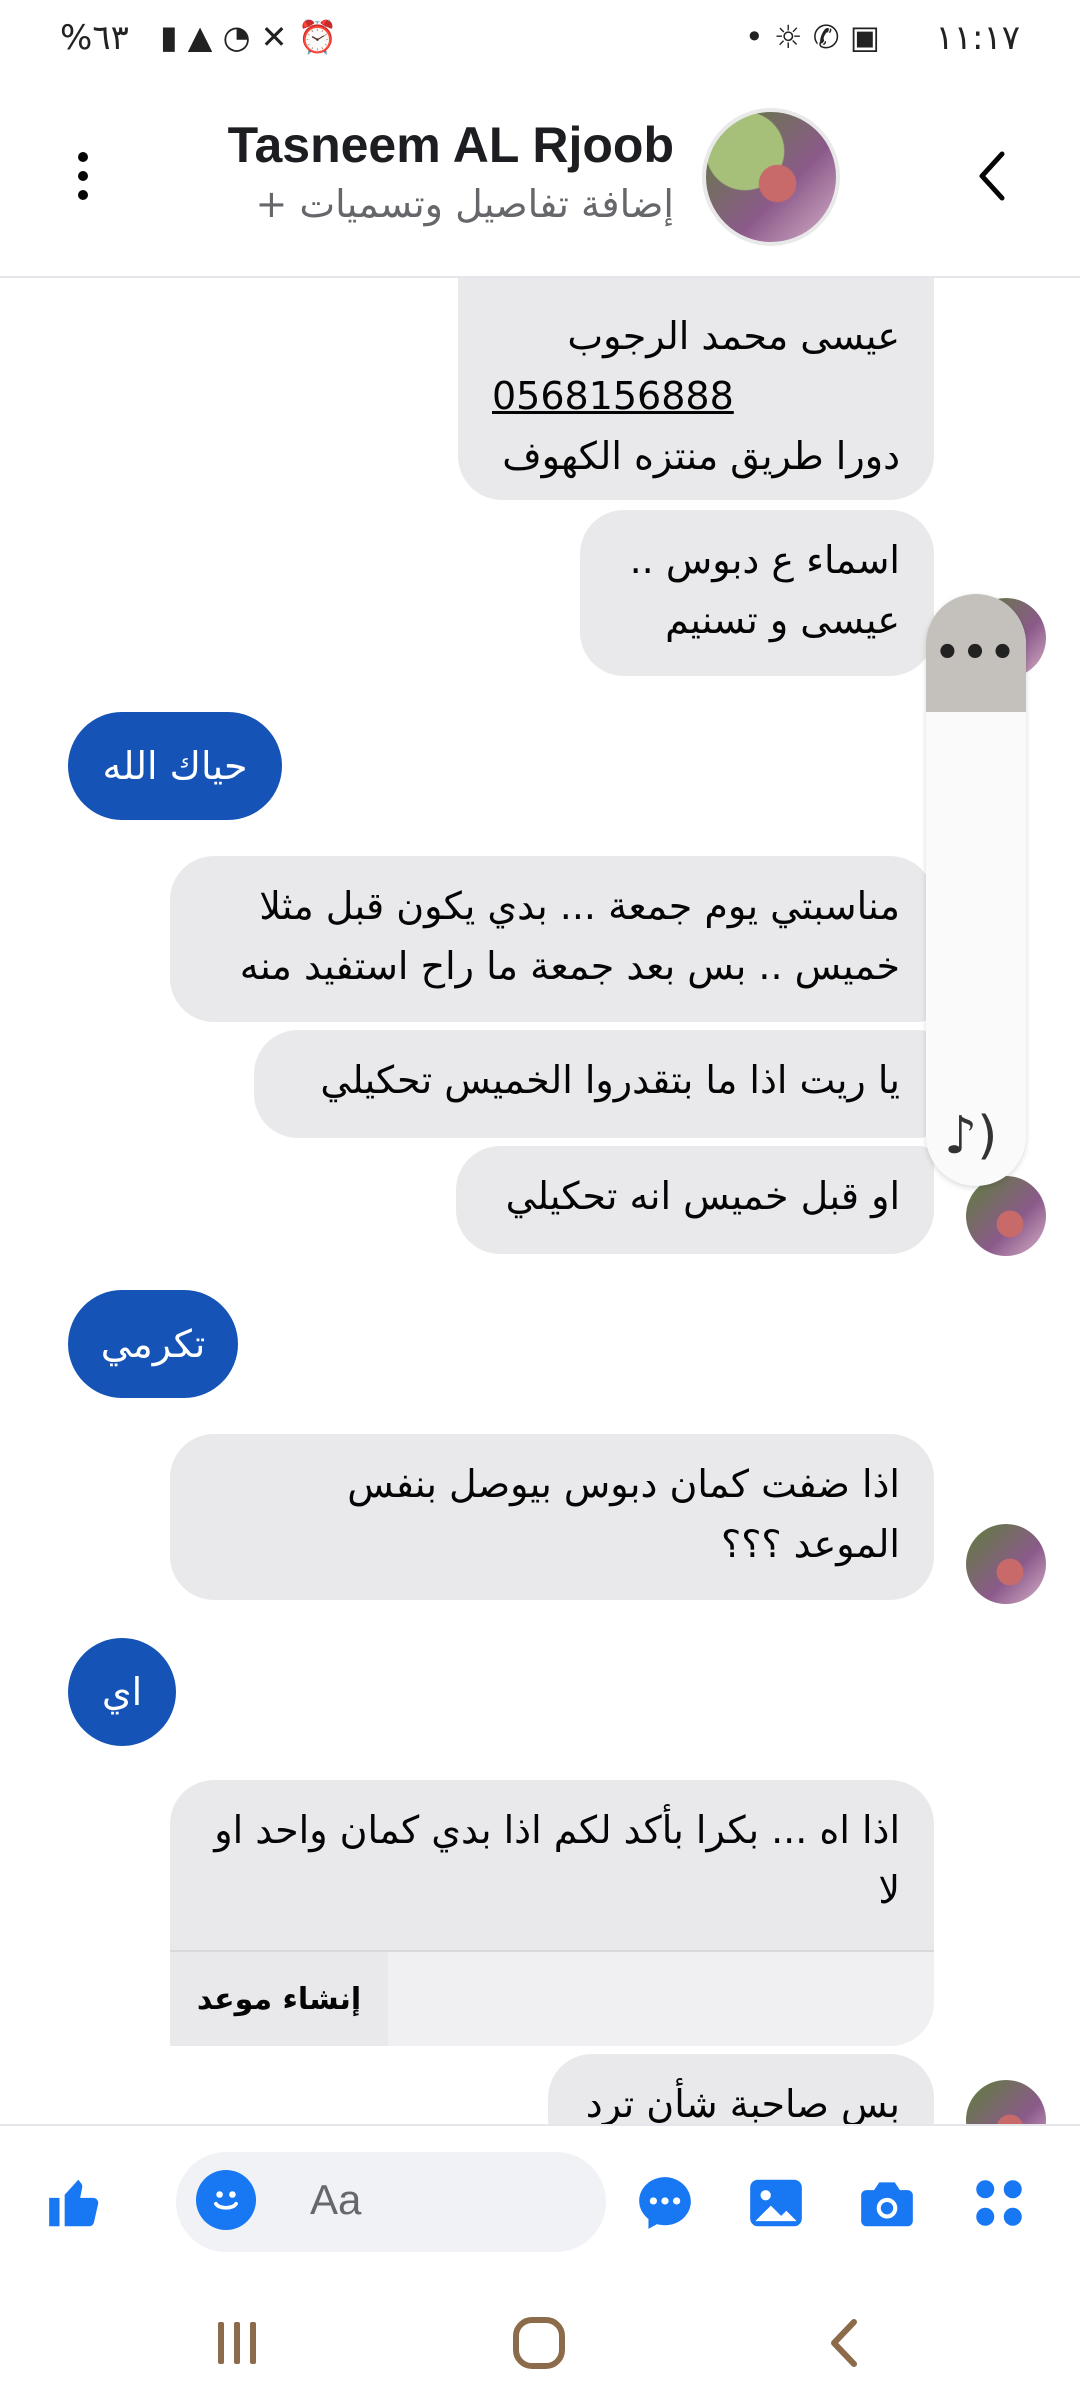  I want to click on message-bubble-incoming: يا ريت اذا ما بتقدروا الخميس تحكيلي, so click(594, 1084).